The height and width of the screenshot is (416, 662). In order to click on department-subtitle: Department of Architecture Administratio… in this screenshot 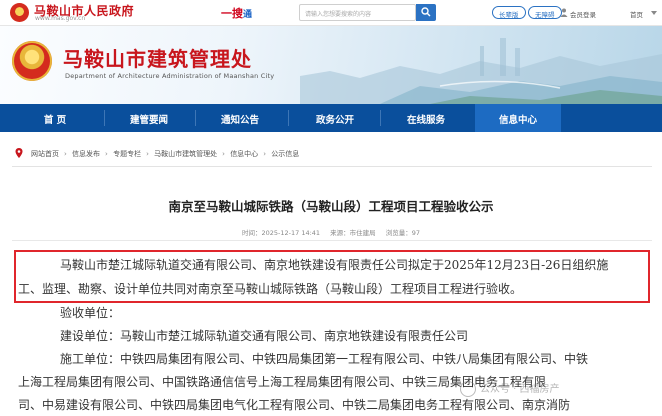, I will do `click(170, 76)`.